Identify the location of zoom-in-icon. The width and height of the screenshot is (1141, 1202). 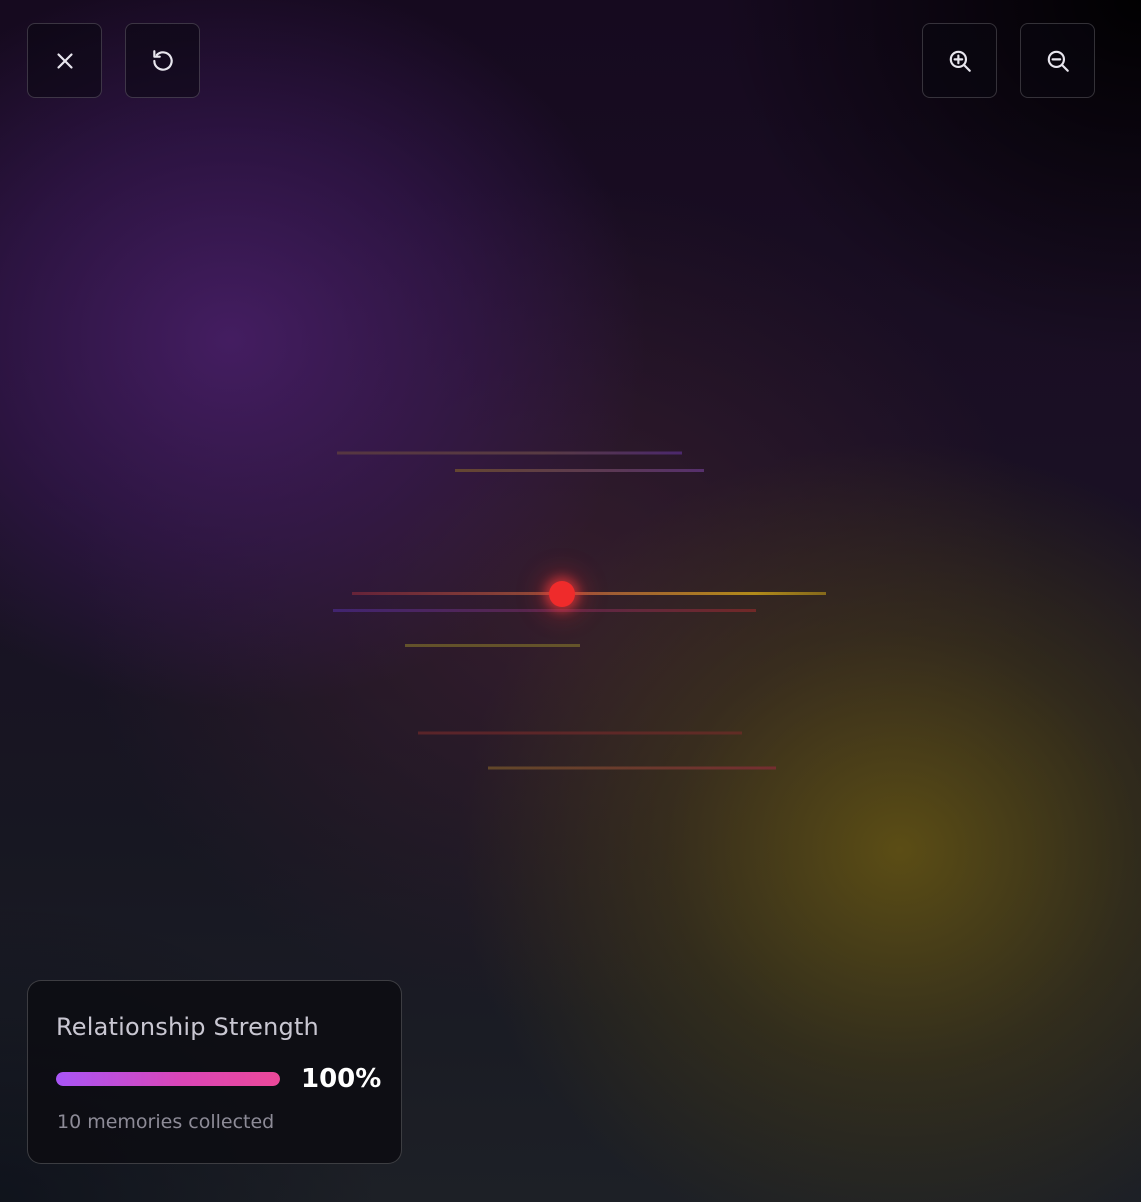
(960, 61).